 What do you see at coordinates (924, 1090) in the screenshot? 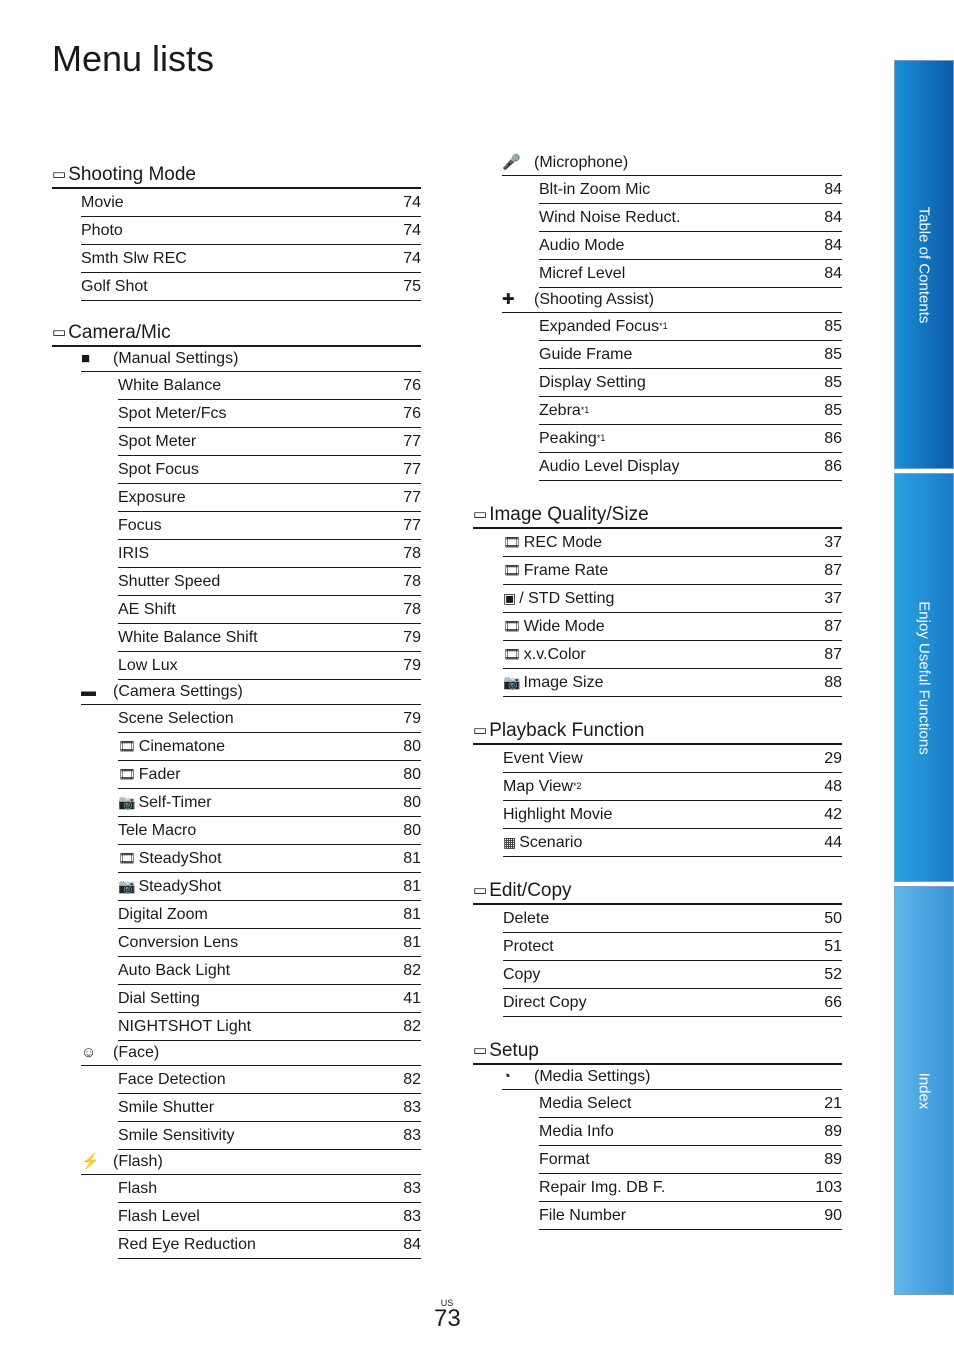
I see `tab-index: Index` at bounding box center [924, 1090].